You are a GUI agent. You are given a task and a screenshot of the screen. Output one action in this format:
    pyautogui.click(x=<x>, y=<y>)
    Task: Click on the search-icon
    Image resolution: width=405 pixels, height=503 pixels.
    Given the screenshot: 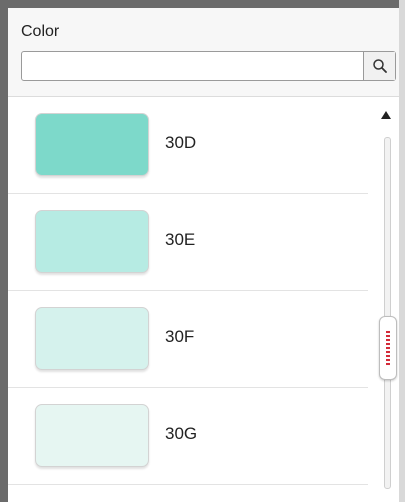 What is the action you would take?
    pyautogui.click(x=379, y=66)
    